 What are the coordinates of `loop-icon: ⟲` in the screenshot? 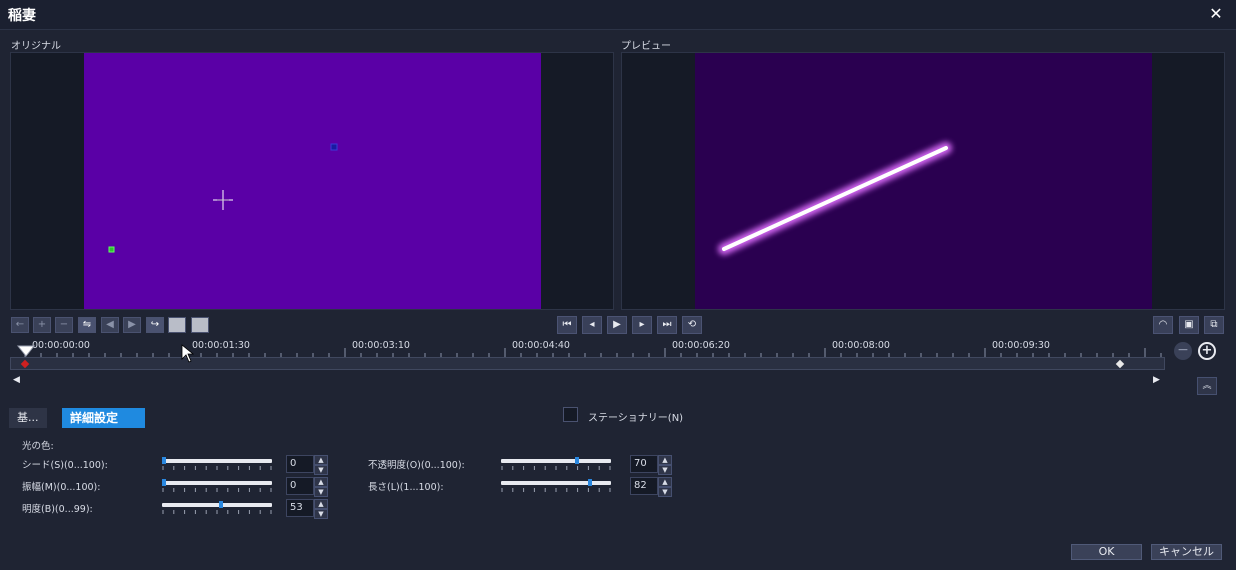 It's located at (692, 325).